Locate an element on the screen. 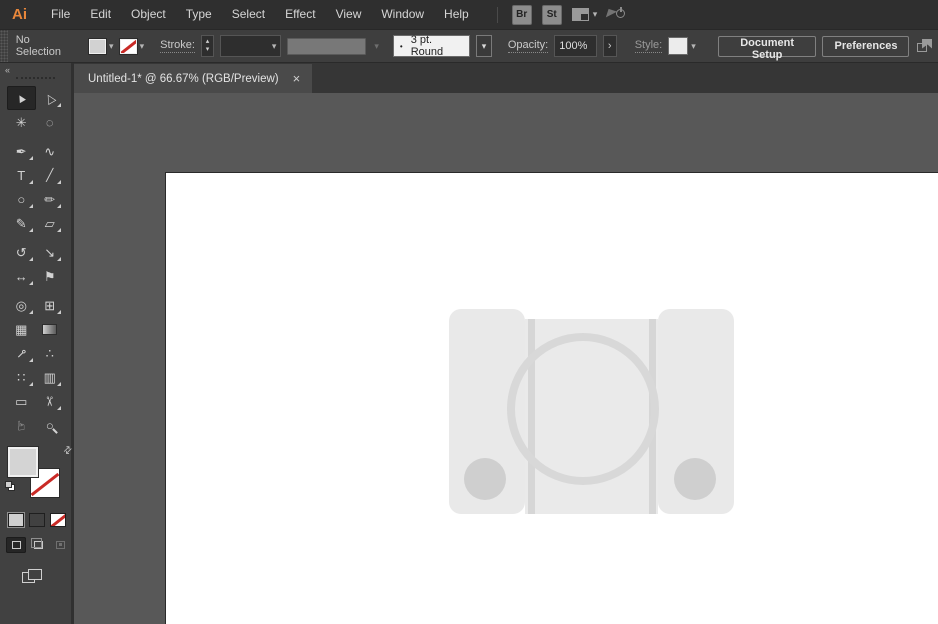 Image resolution: width=938 pixels, height=624 pixels. tool-column-graph: ▥ is located at coordinates (50, 377).